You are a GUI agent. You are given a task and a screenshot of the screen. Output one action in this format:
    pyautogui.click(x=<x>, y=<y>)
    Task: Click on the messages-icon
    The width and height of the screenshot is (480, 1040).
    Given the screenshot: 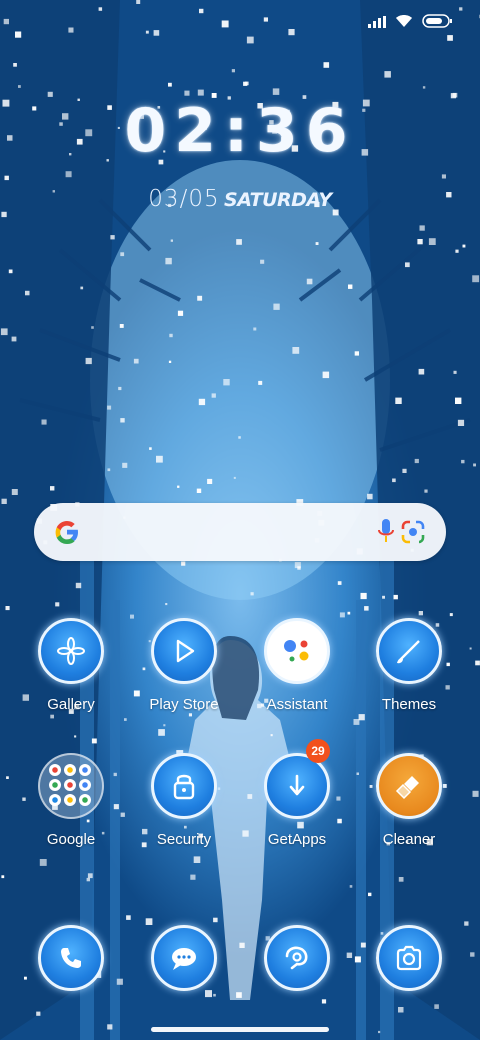 What is the action you would take?
    pyautogui.click(x=184, y=958)
    